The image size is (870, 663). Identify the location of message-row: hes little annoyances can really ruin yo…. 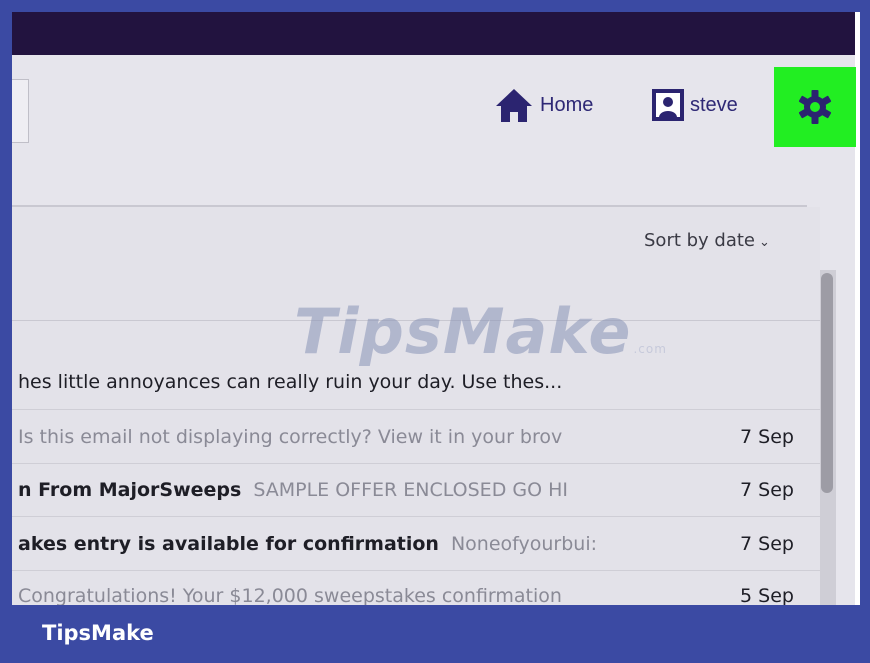
(416, 382).